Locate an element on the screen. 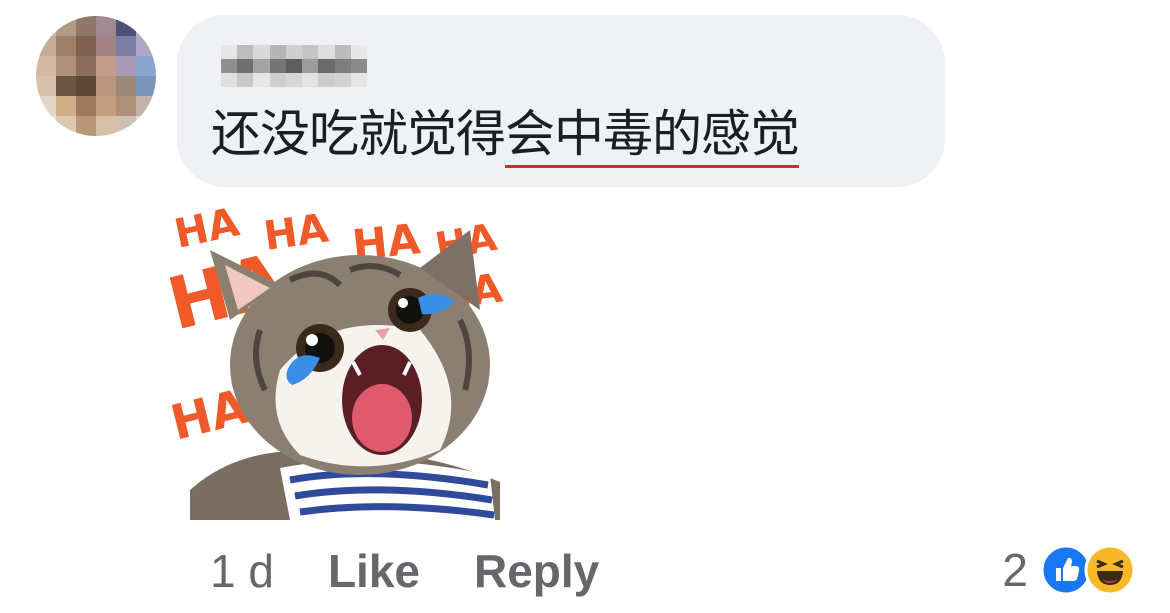 This screenshot has height=613, width=1170. author-name-blurred is located at coordinates (294, 66).